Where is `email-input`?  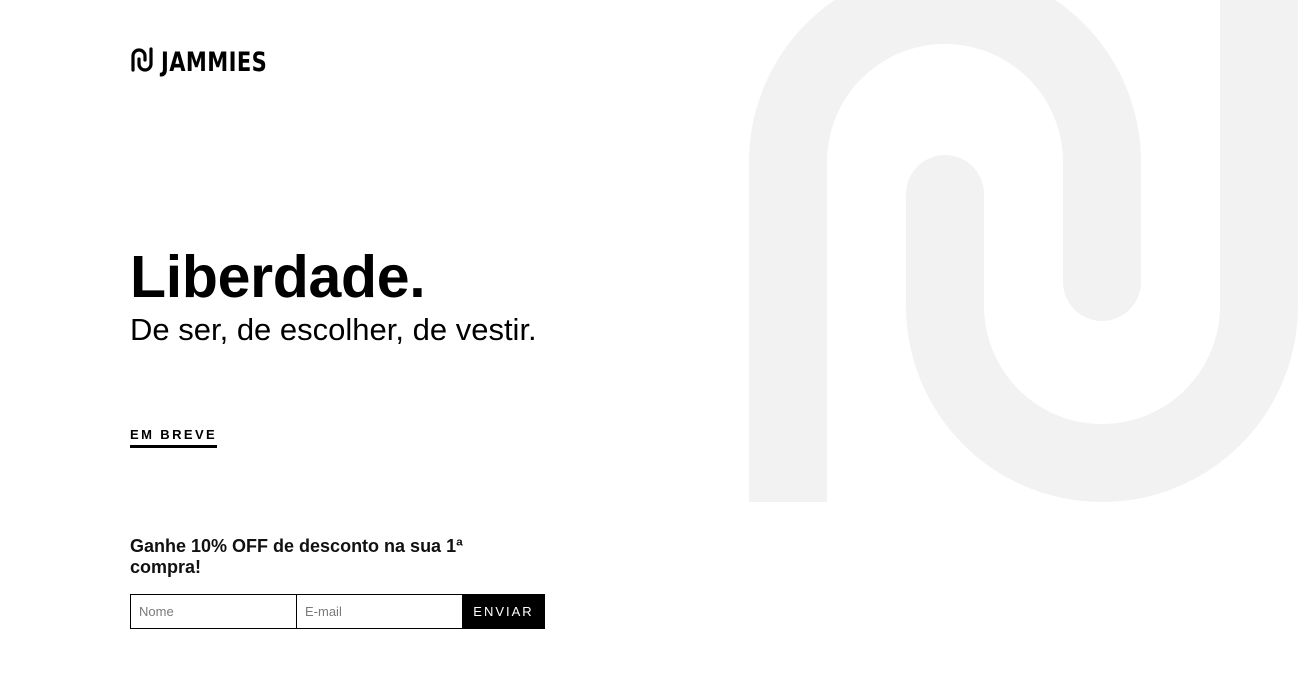
email-input is located at coordinates (379, 611).